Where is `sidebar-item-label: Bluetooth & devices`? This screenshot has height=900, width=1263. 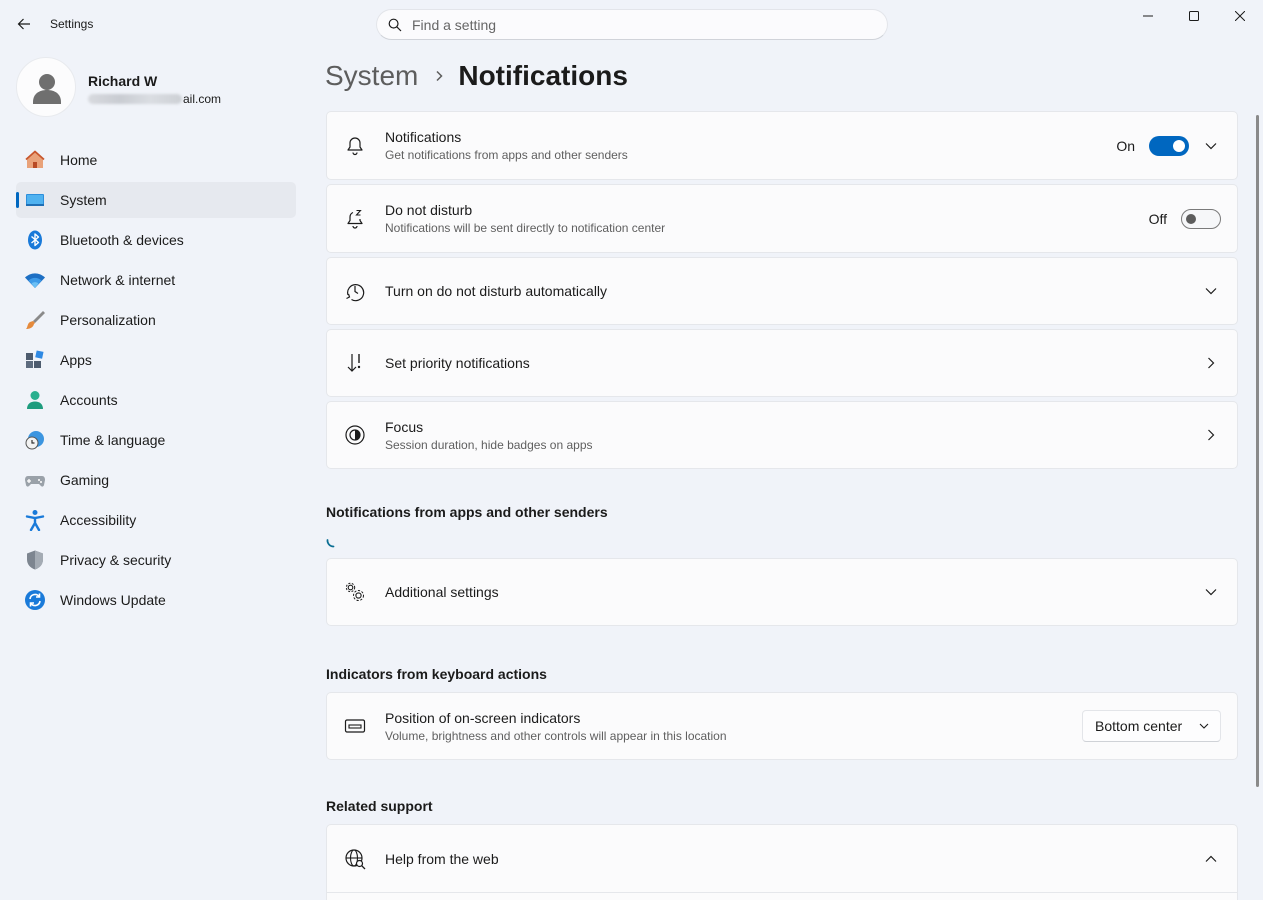
sidebar-item-label: Bluetooth & devices is located at coordinates (122, 240).